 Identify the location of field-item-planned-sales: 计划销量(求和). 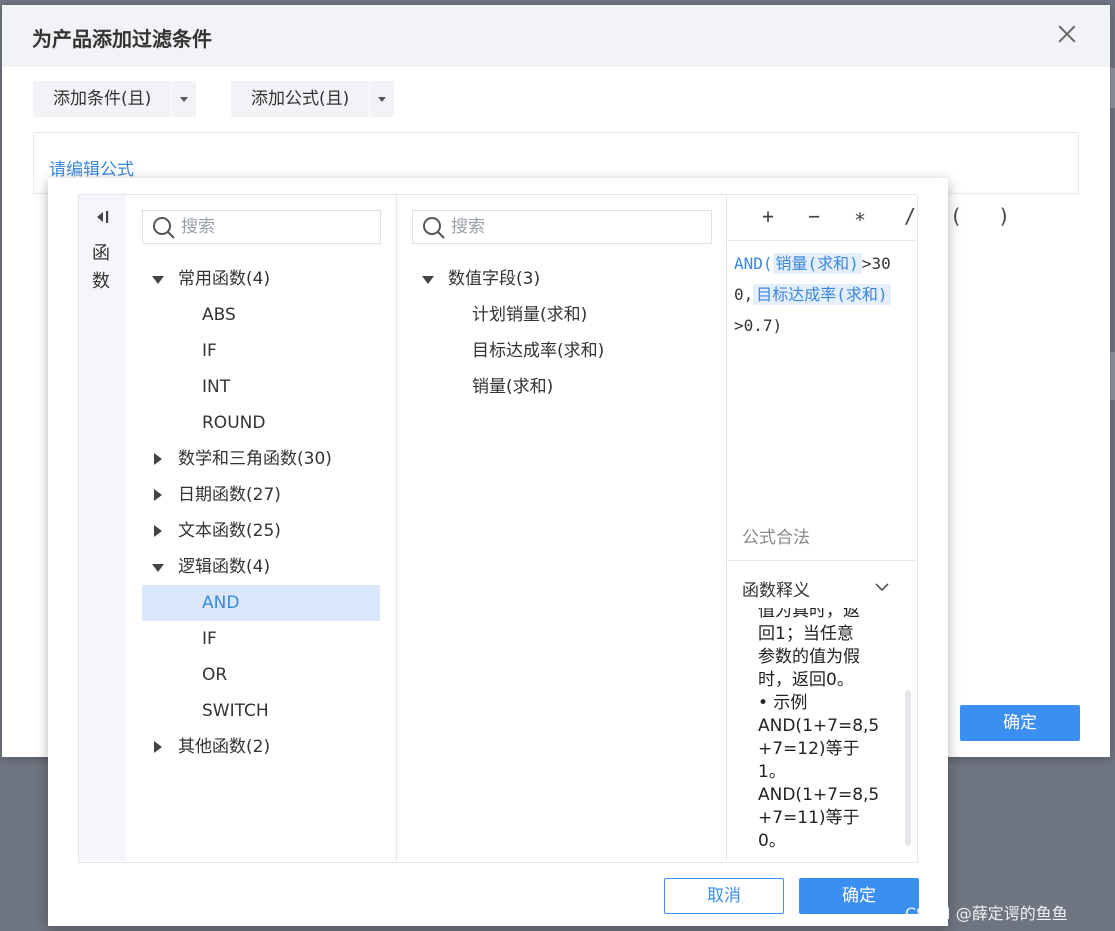
(529, 315).